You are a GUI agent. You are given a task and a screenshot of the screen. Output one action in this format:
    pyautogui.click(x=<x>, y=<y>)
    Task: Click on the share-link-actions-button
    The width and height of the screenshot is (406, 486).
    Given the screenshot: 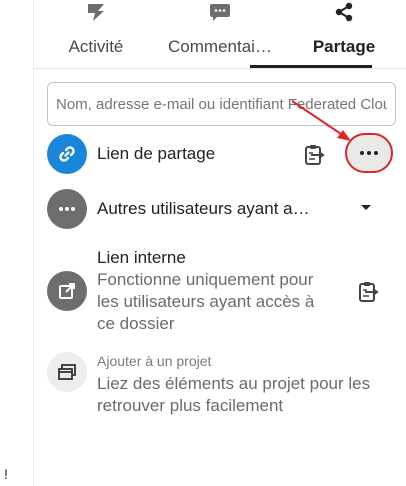 What is the action you would take?
    pyautogui.click(x=369, y=153)
    